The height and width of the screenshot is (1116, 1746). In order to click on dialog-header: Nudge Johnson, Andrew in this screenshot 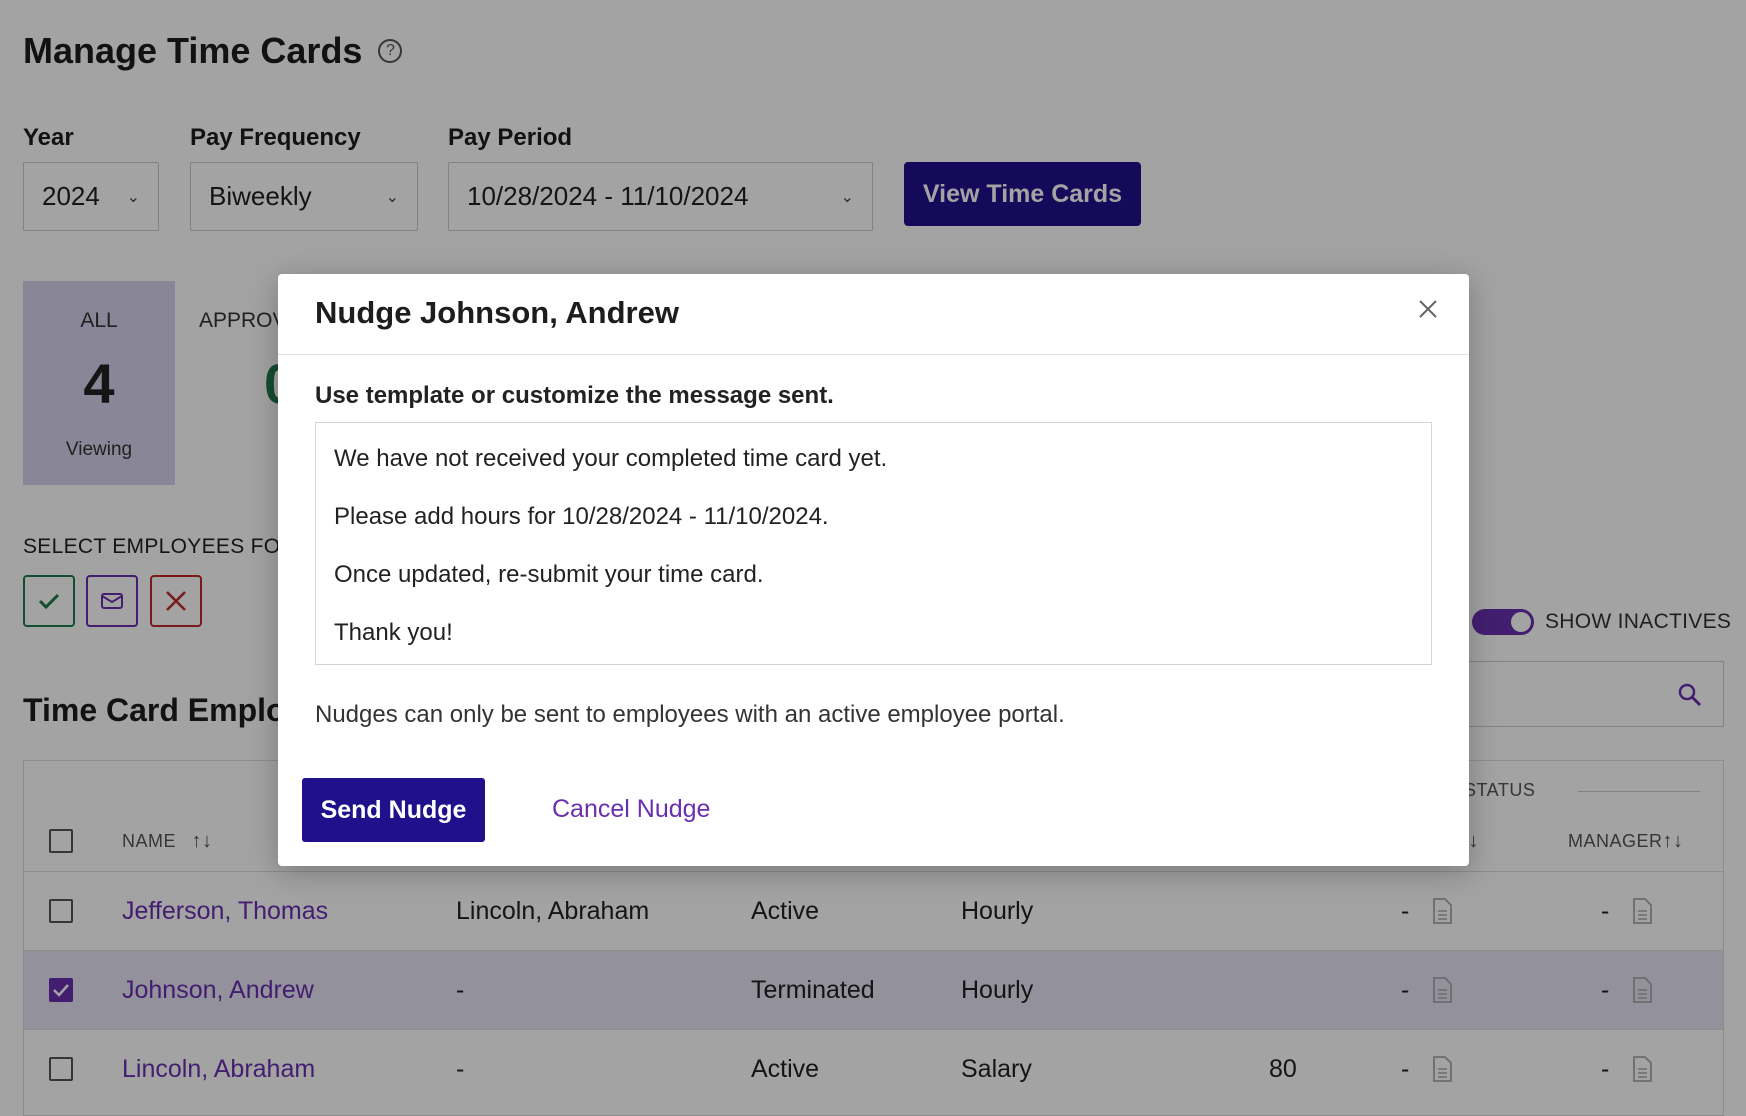, I will do `click(873, 314)`.